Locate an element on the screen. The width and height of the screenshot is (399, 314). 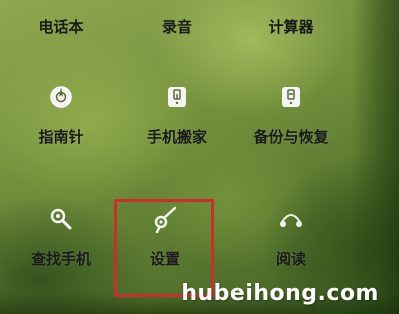
app-label-find-phone: 查找手机 is located at coordinates (60, 259).